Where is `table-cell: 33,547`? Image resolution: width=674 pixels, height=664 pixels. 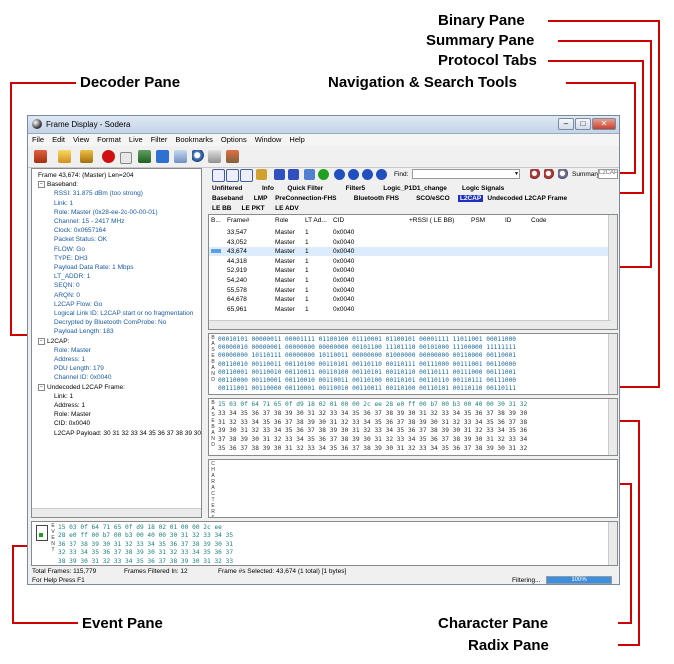 table-cell: 33,547 is located at coordinates (237, 232).